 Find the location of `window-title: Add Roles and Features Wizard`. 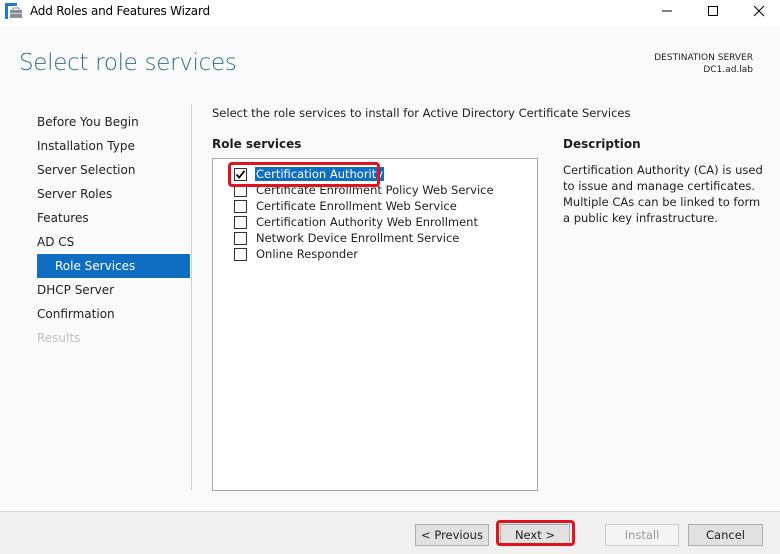

window-title: Add Roles and Features Wizard is located at coordinates (120, 11).